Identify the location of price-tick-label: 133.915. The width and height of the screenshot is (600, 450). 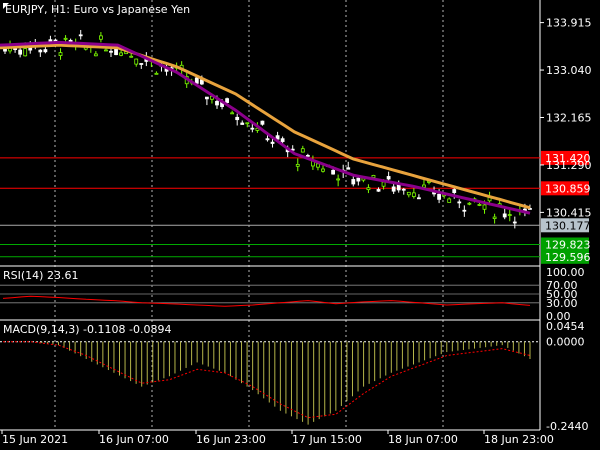
(569, 23).